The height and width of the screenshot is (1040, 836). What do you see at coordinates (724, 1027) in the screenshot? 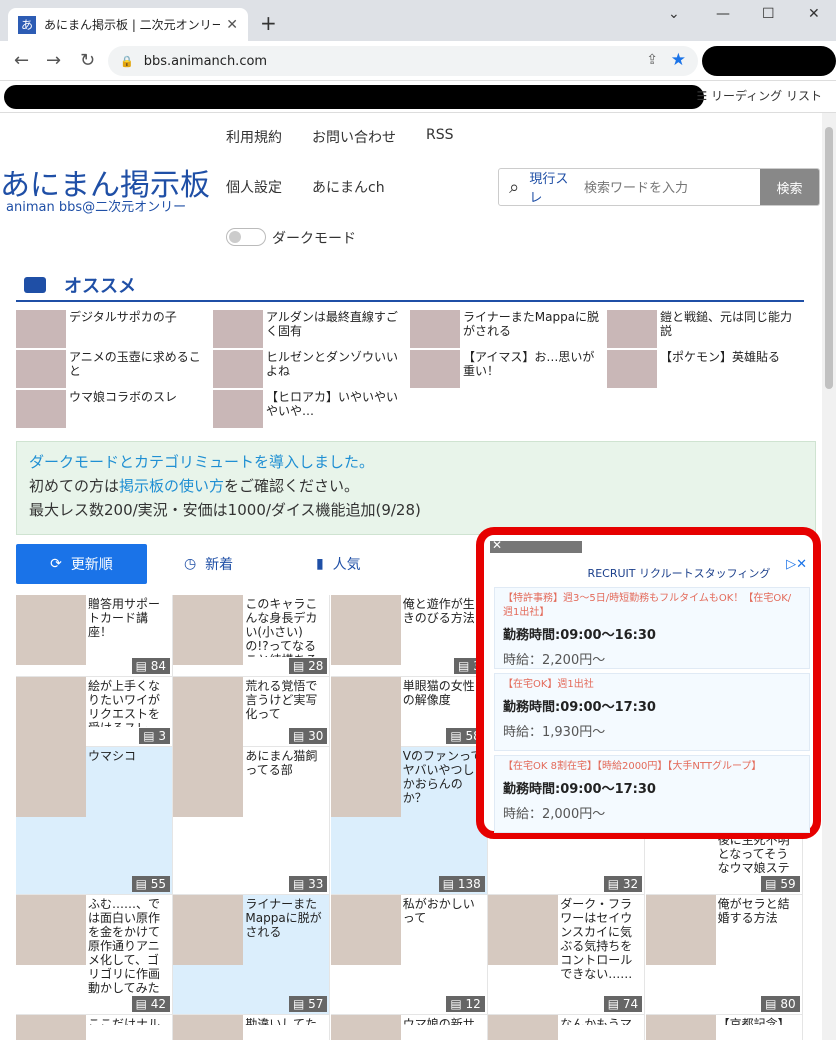
I see `thread-card: 【京都記念】` at bounding box center [724, 1027].